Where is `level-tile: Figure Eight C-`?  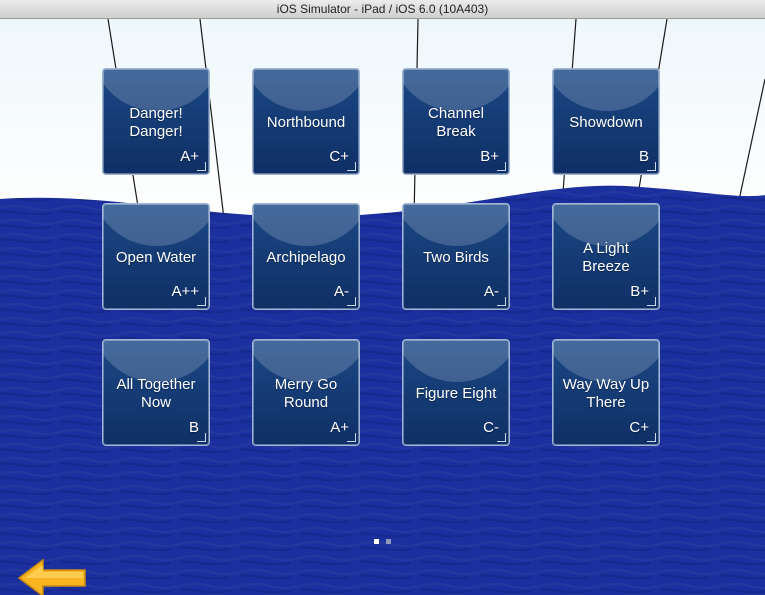
level-tile: Figure Eight C- is located at coordinates (456, 392).